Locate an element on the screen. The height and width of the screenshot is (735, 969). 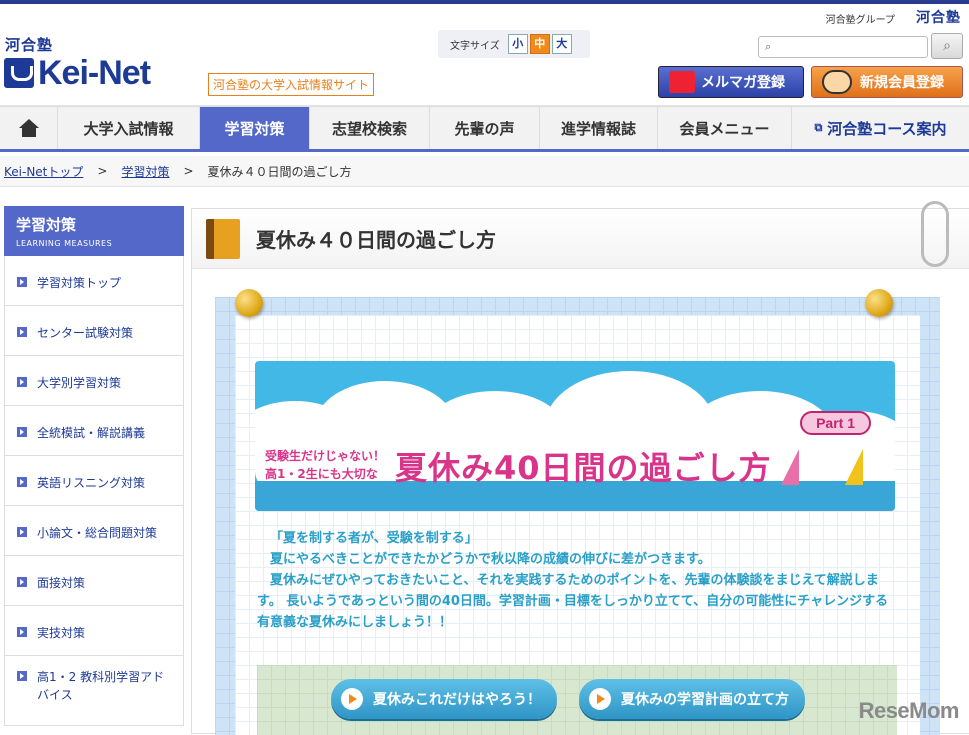
sidebar-item-label: 高1・2 教科別学習アドバイス is located at coordinates (105, 686).